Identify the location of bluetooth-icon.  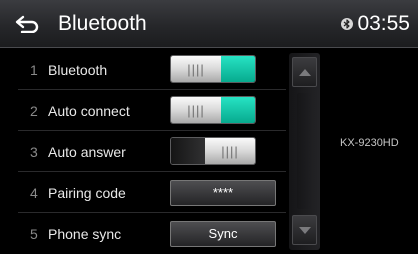
(347, 24).